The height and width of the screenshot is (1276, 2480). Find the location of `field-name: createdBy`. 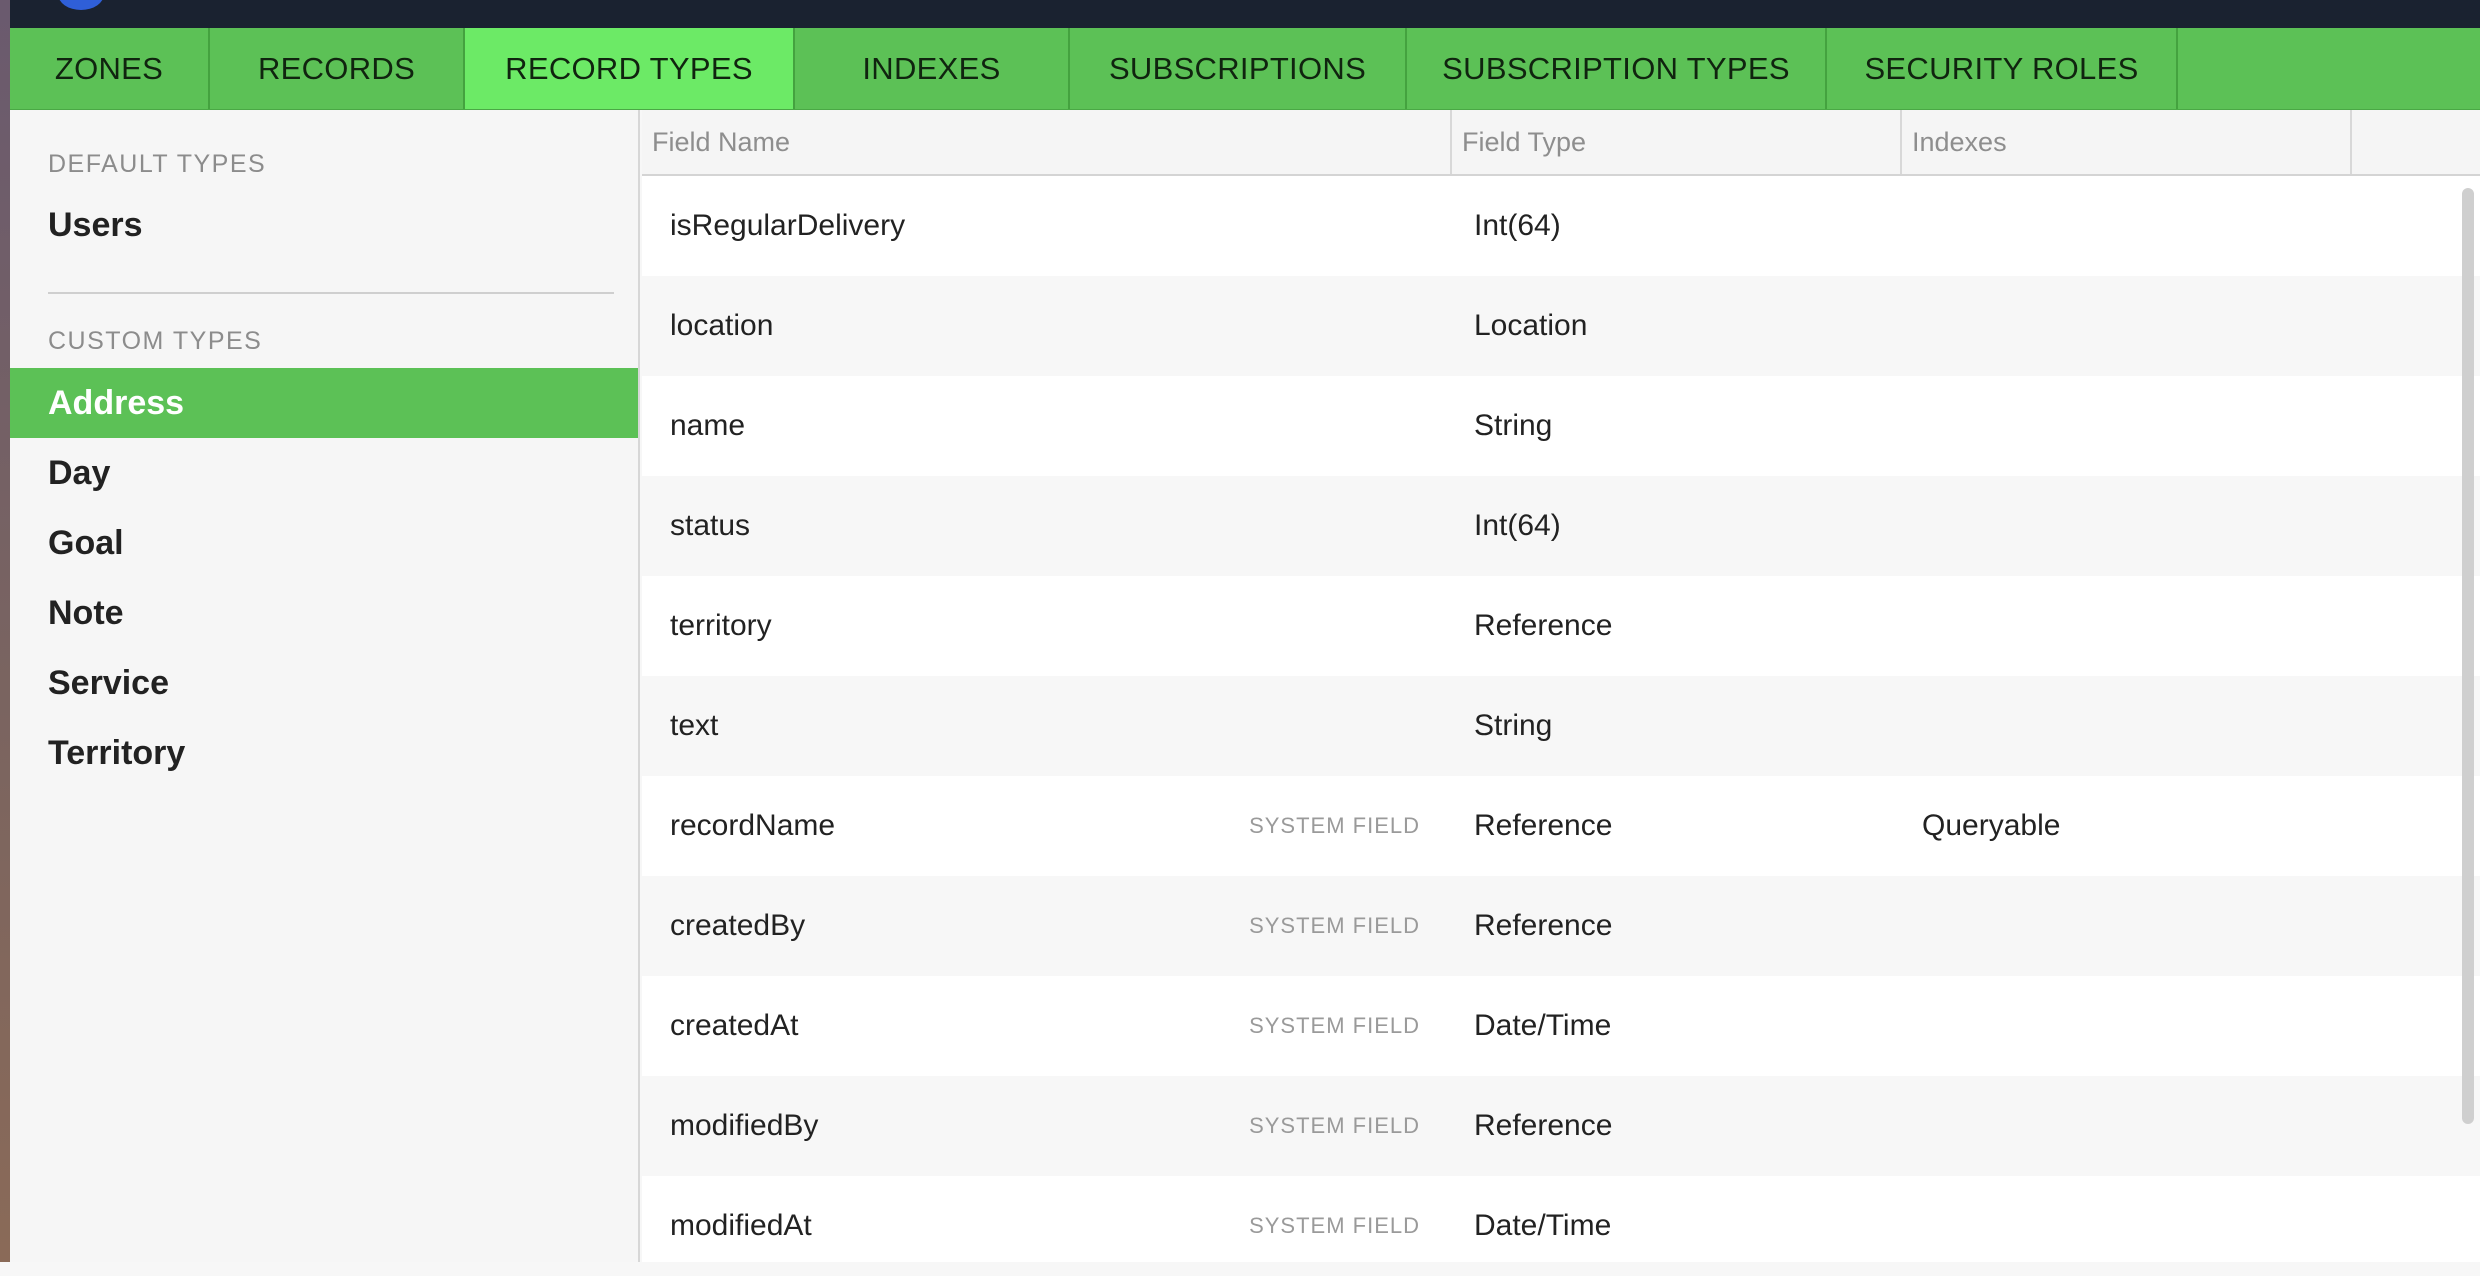

field-name: createdBy is located at coordinates (737, 926).